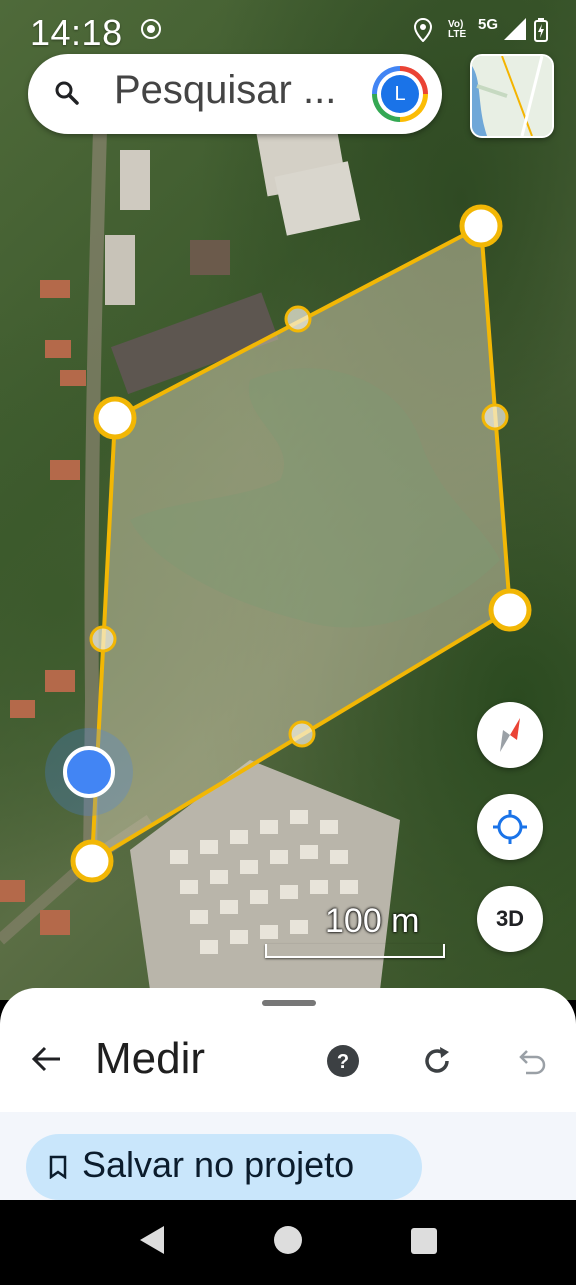  What do you see at coordinates (355, 951) in the screenshot?
I see `map-scale-bar` at bounding box center [355, 951].